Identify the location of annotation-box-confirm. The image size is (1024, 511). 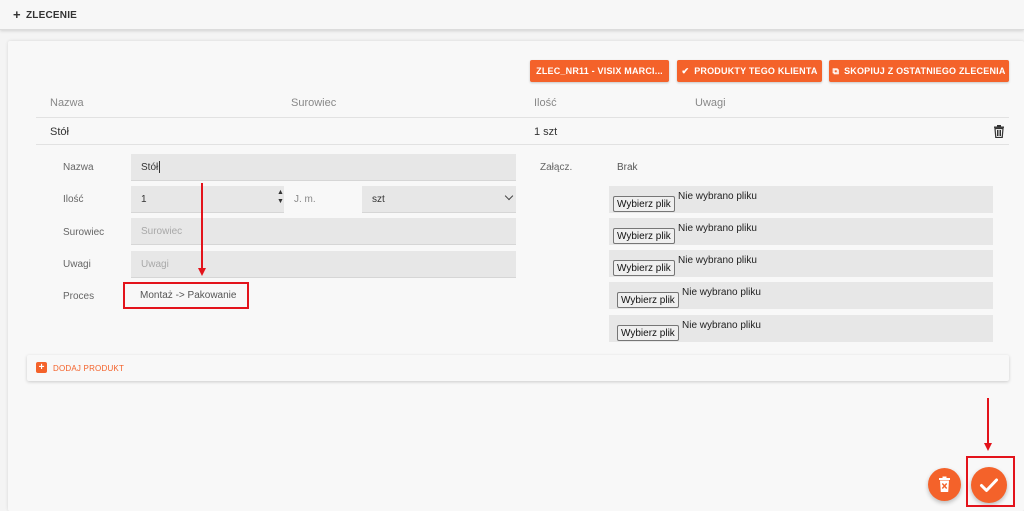
(990, 481).